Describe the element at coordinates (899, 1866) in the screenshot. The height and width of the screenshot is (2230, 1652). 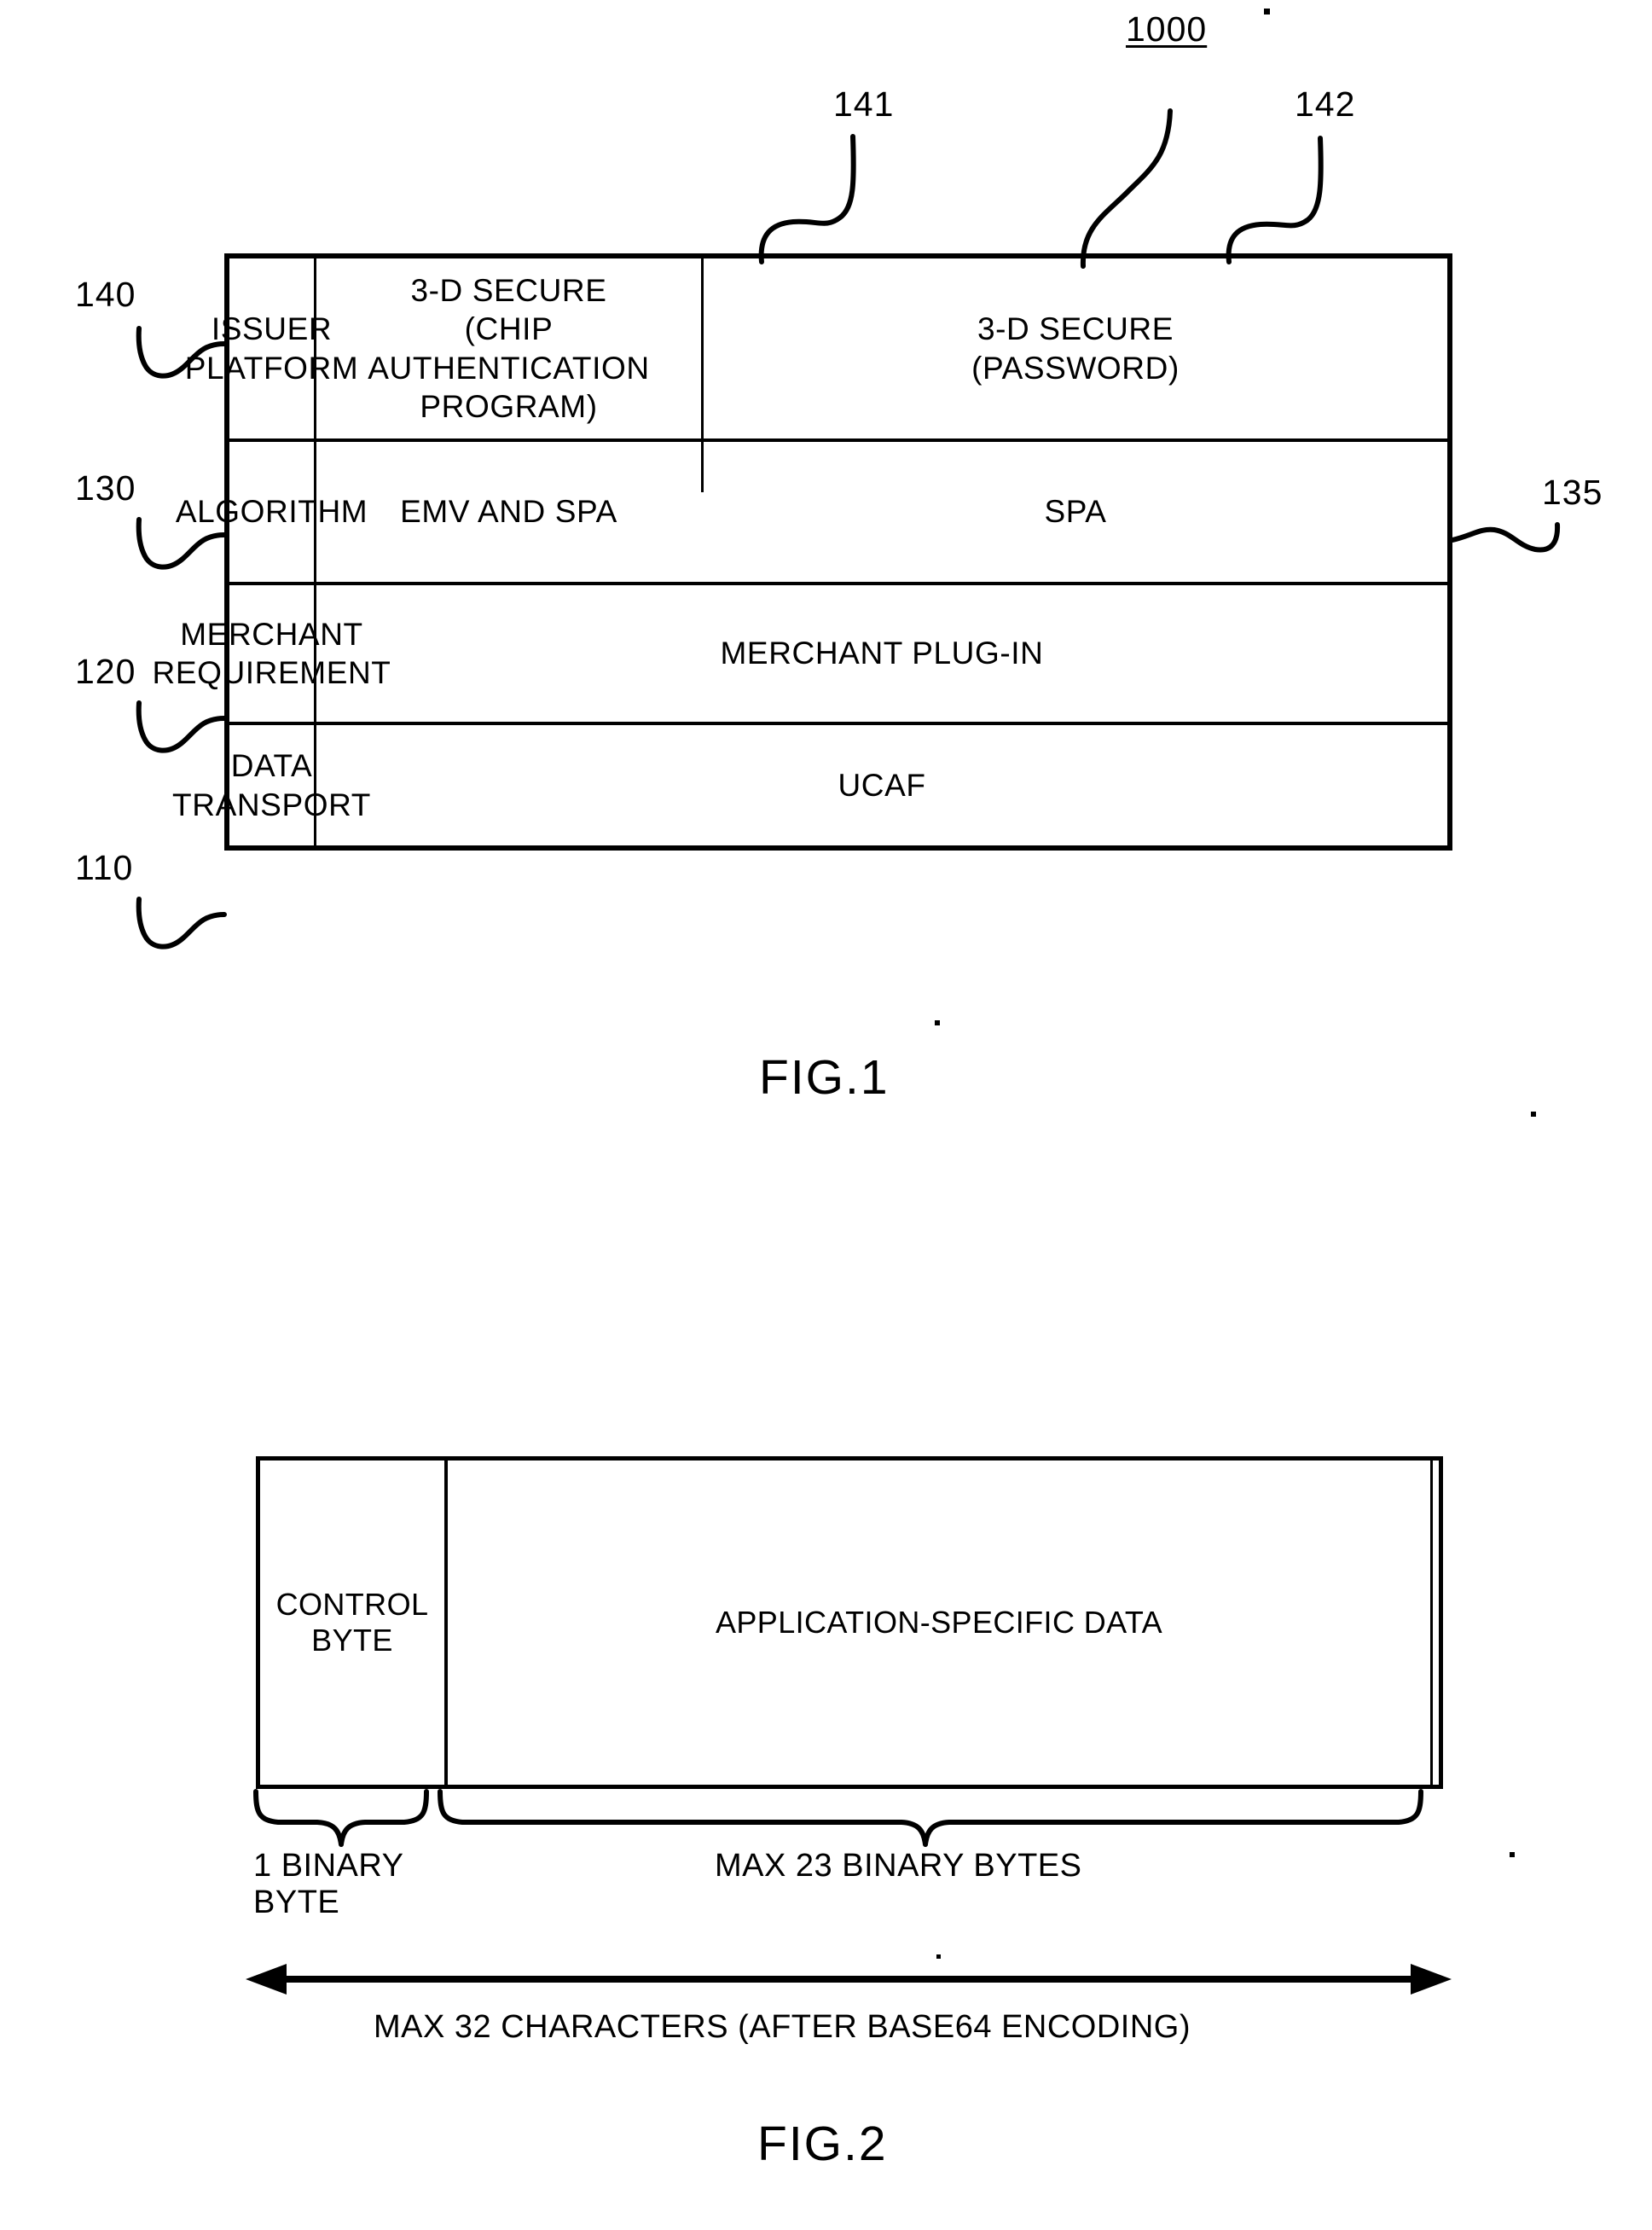
I see `figure2-brace-label-2: MAX 23 BINARY BYTES` at that location.